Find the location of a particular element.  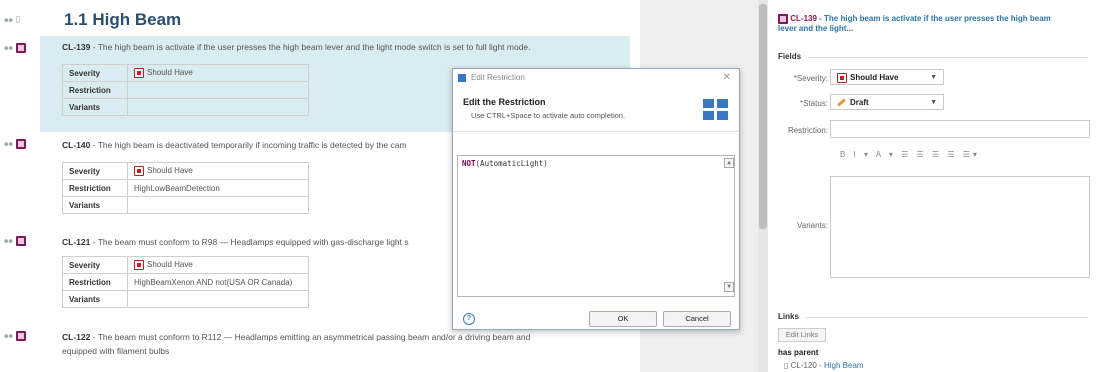

code-expression: (AutomaticLight) is located at coordinates (511, 163).